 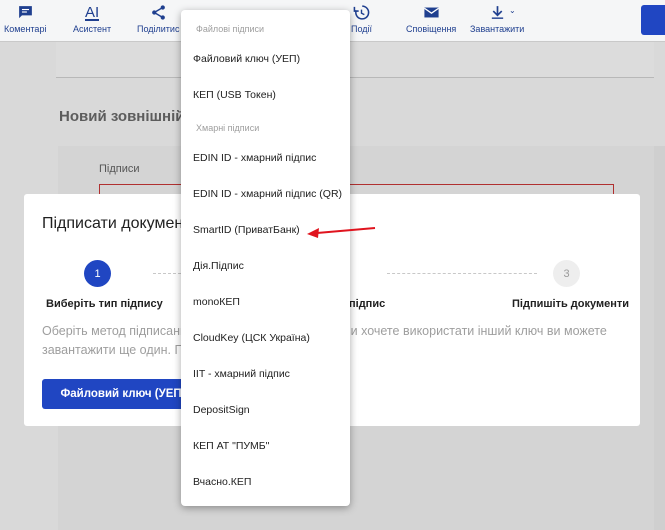 I want to click on assistant-label: Асистент, so click(x=92, y=29).